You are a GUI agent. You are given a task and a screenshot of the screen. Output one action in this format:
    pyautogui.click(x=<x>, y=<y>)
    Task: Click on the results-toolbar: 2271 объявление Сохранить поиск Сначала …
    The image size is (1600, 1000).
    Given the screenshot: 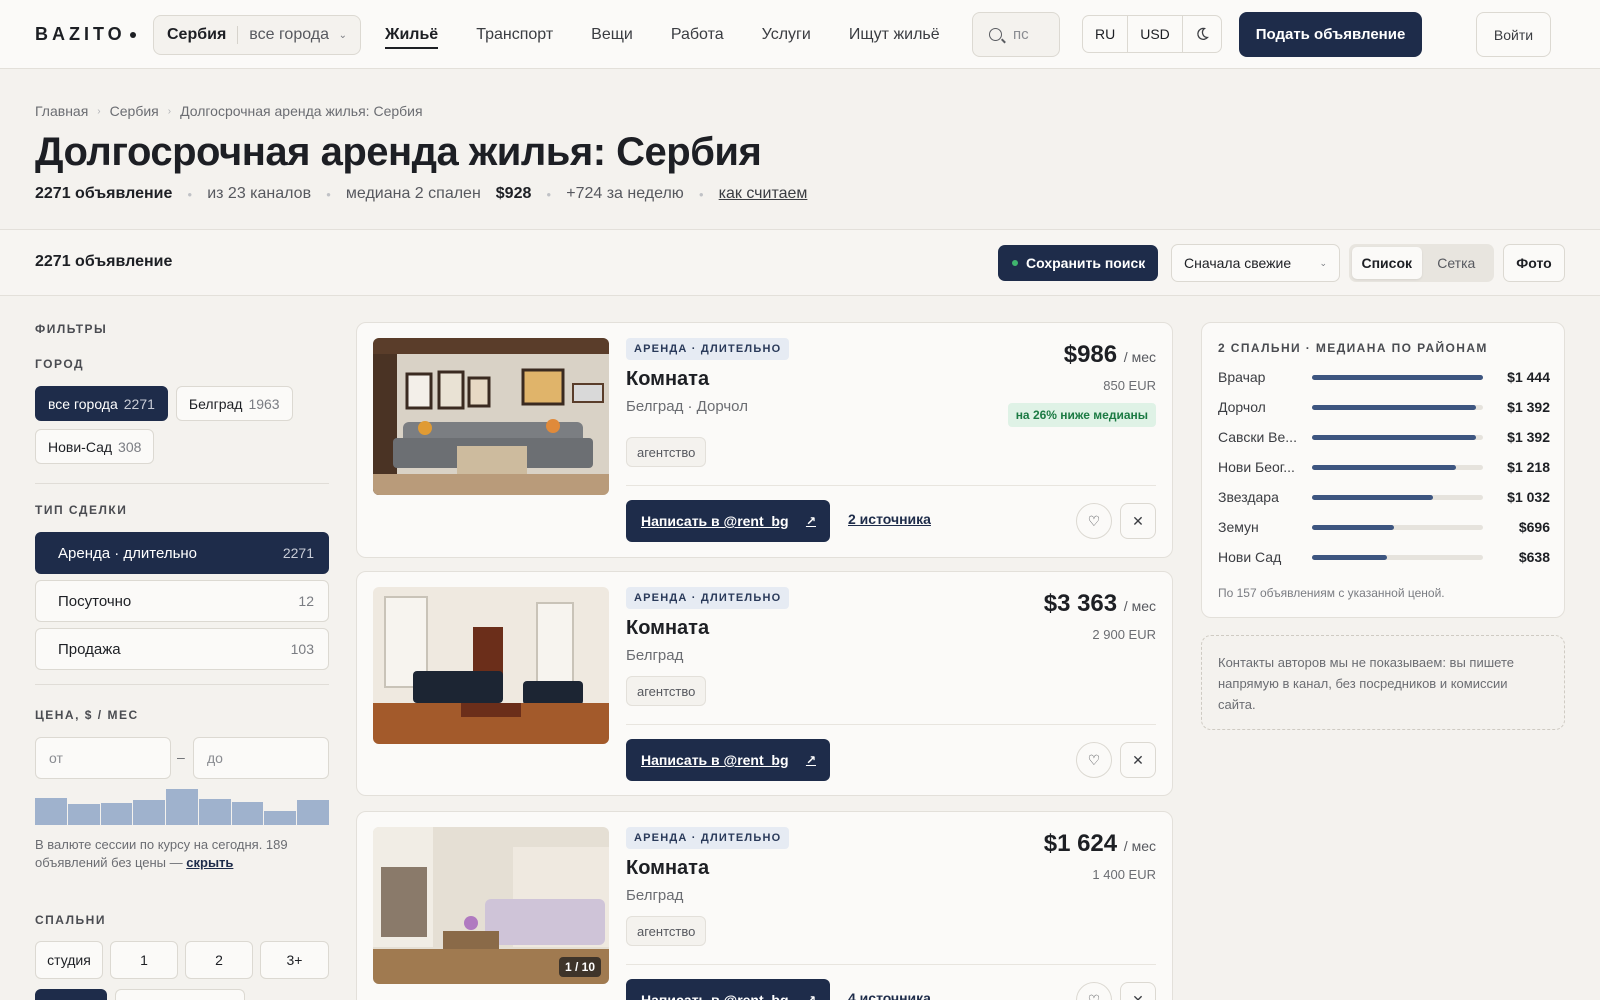 What is the action you would take?
    pyautogui.click(x=800, y=262)
    